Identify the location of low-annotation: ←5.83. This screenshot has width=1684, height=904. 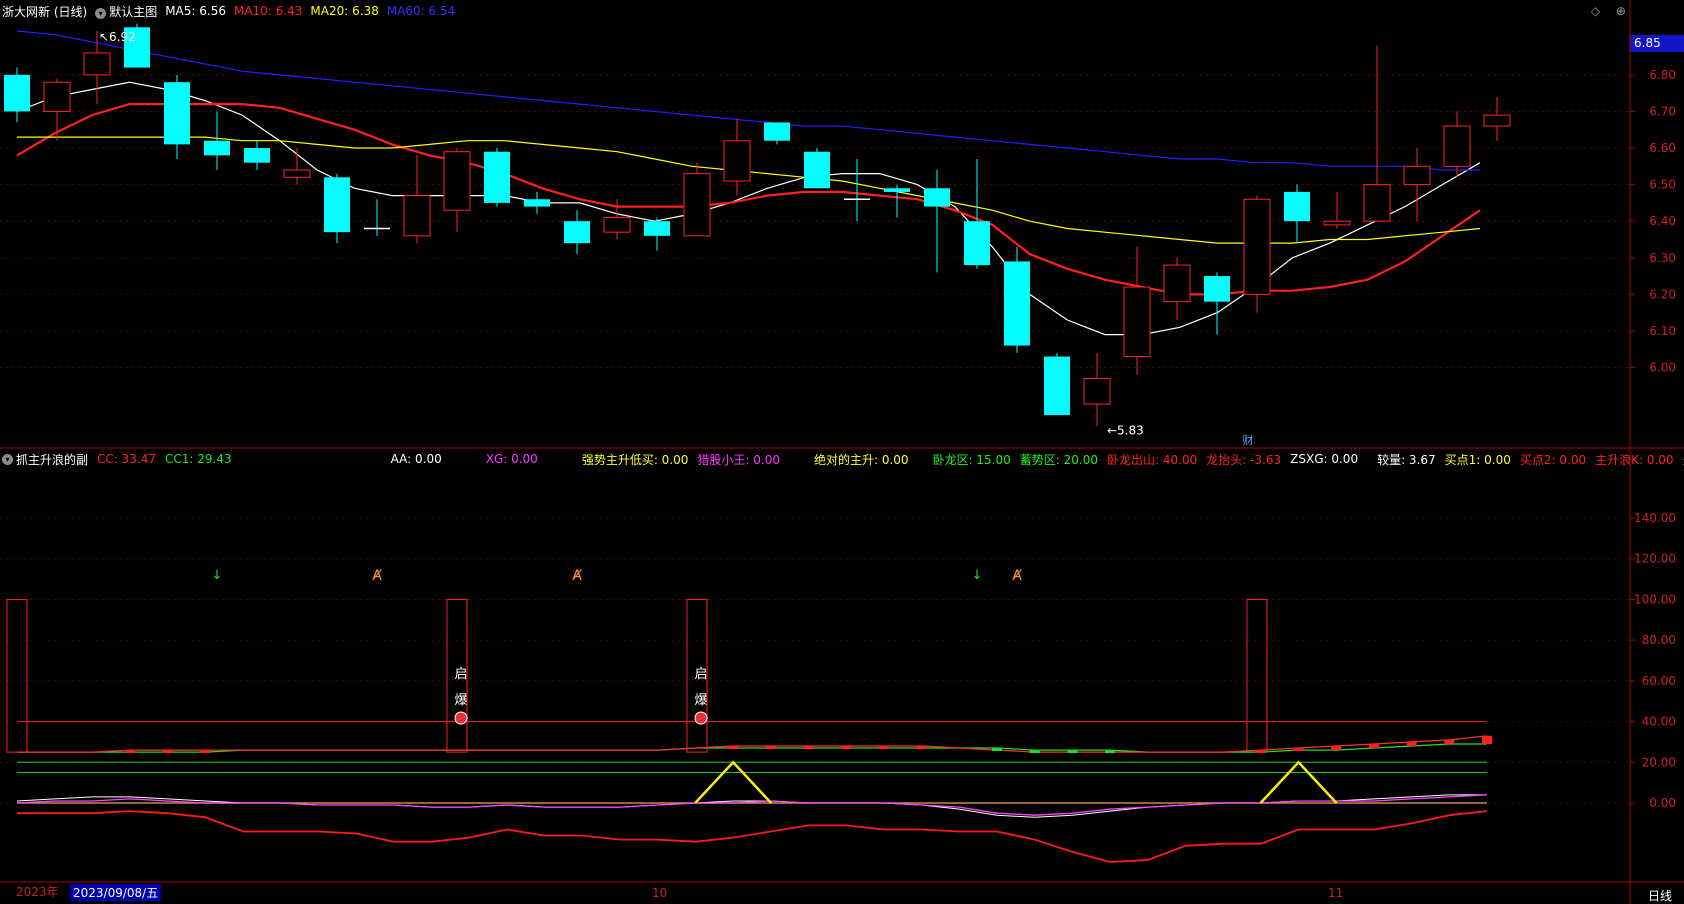
(1125, 431).